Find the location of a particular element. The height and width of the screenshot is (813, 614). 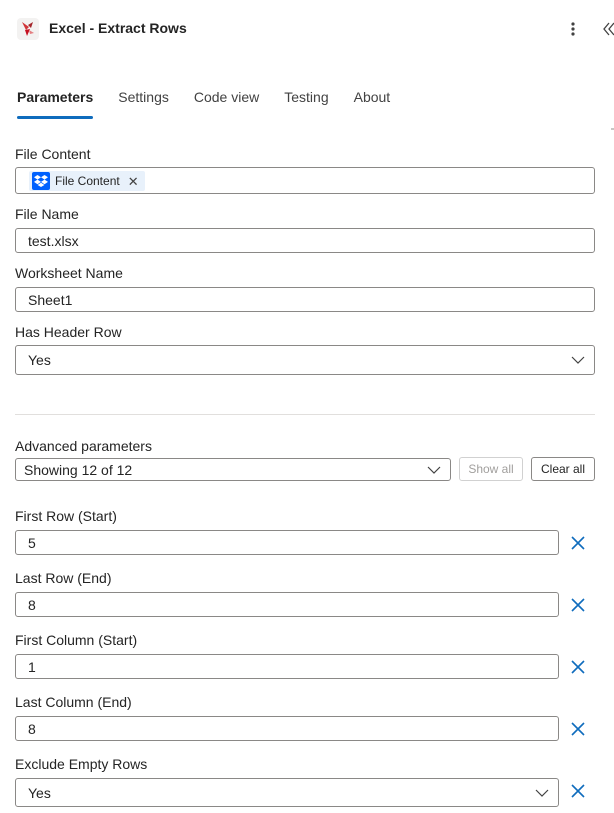

tab-parameters: Parameters is located at coordinates (55, 103).